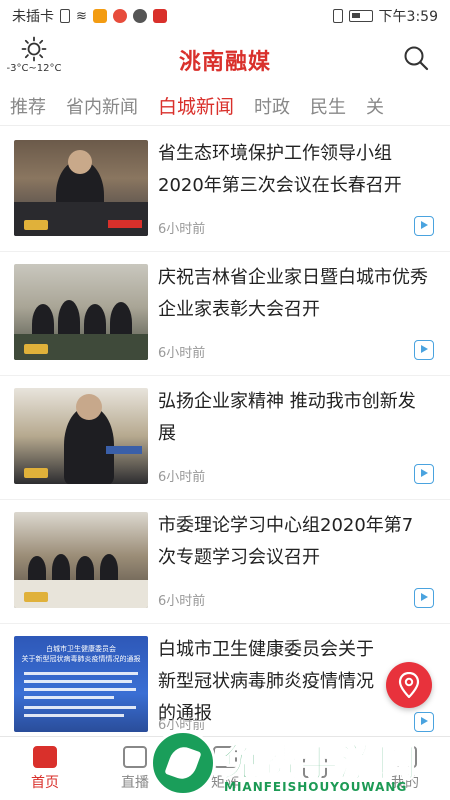 This screenshot has width=450, height=800. What do you see at coordinates (375, 106) in the screenshot?
I see `tab-more-partial: 关` at bounding box center [375, 106].